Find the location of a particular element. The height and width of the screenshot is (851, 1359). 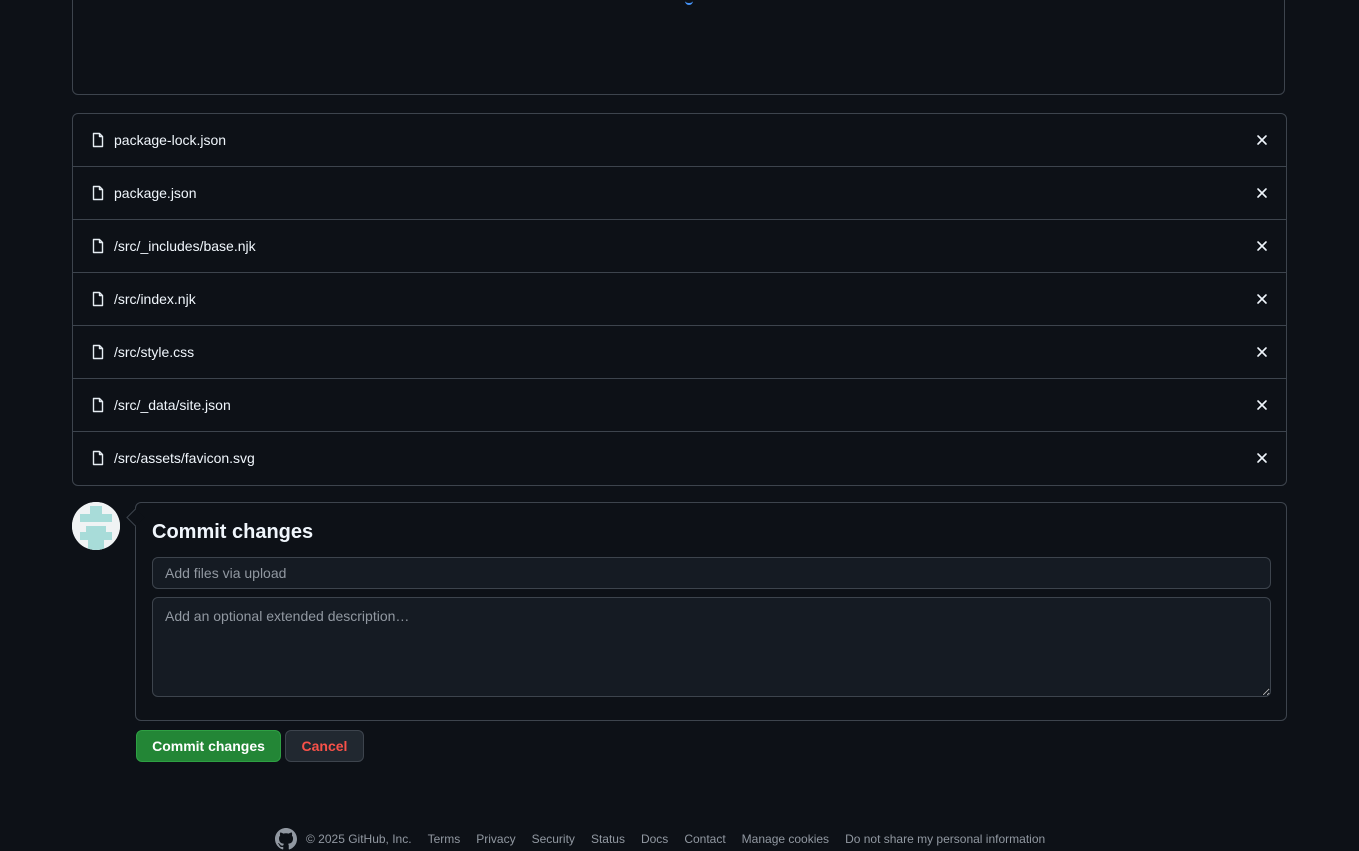

commit-title: Commit changes is located at coordinates (233, 532).